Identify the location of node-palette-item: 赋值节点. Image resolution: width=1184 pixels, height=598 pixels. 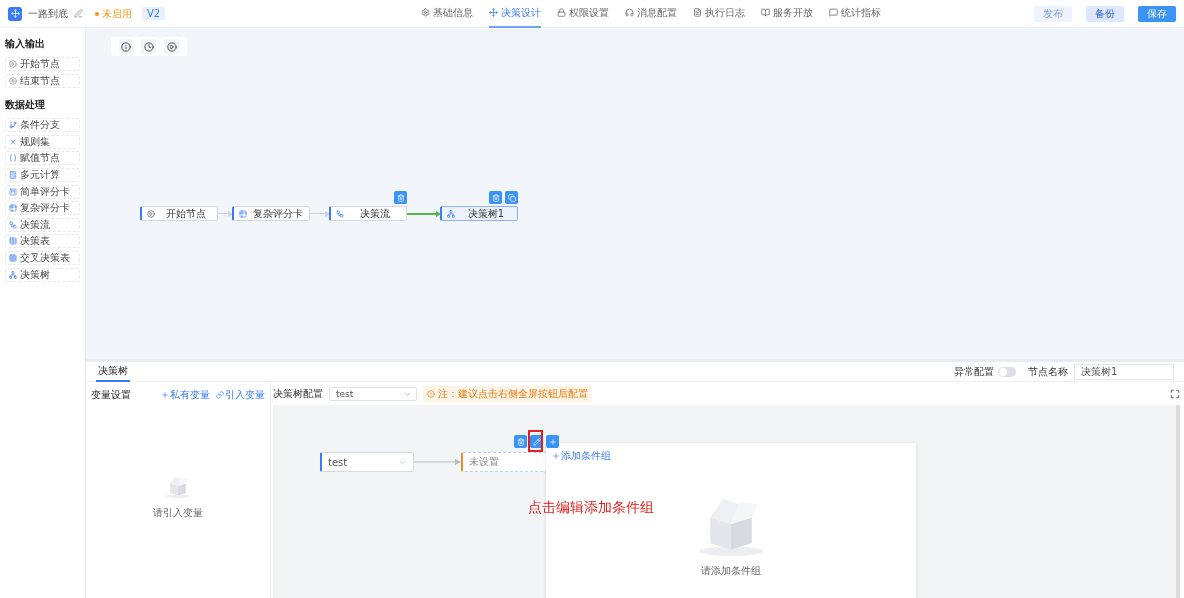
(42, 158).